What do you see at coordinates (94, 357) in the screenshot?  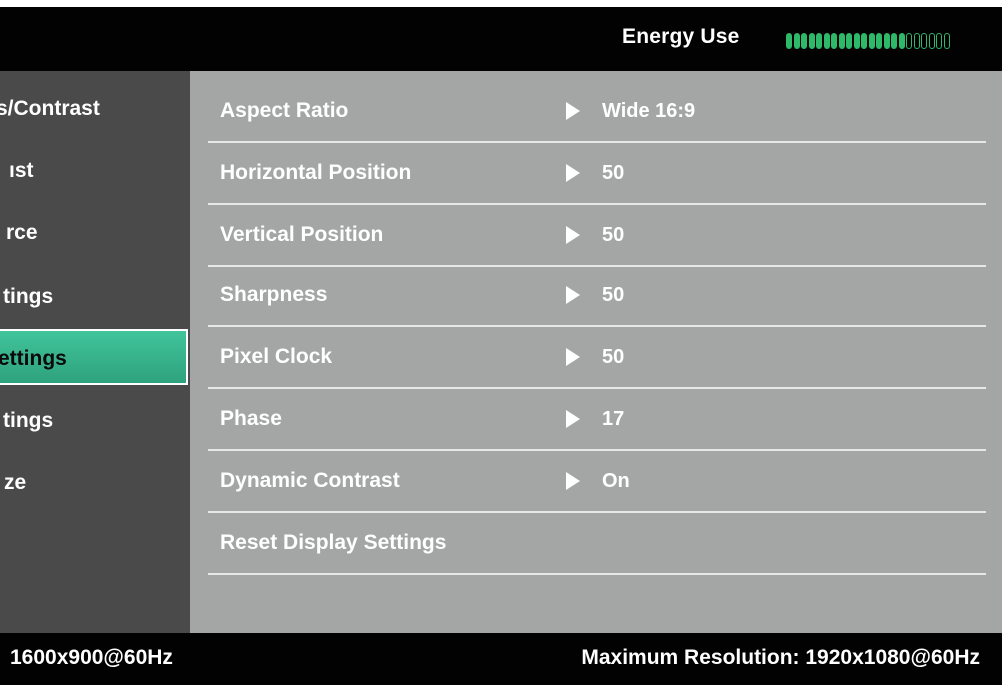 I see `sidebar-item-display-settings: ettings` at bounding box center [94, 357].